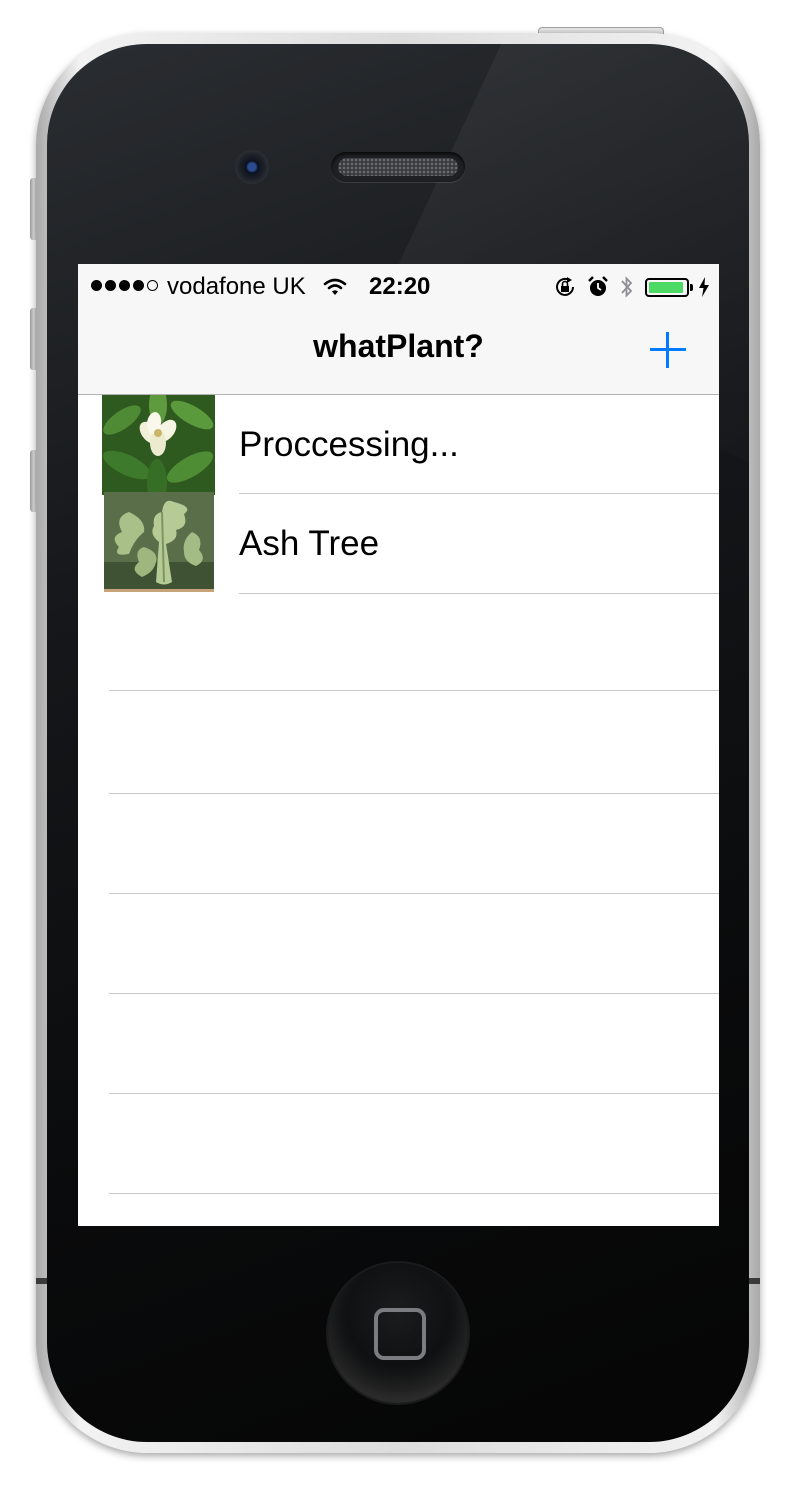  Describe the element at coordinates (398, 167) in the screenshot. I see `earpiece-speaker` at that location.